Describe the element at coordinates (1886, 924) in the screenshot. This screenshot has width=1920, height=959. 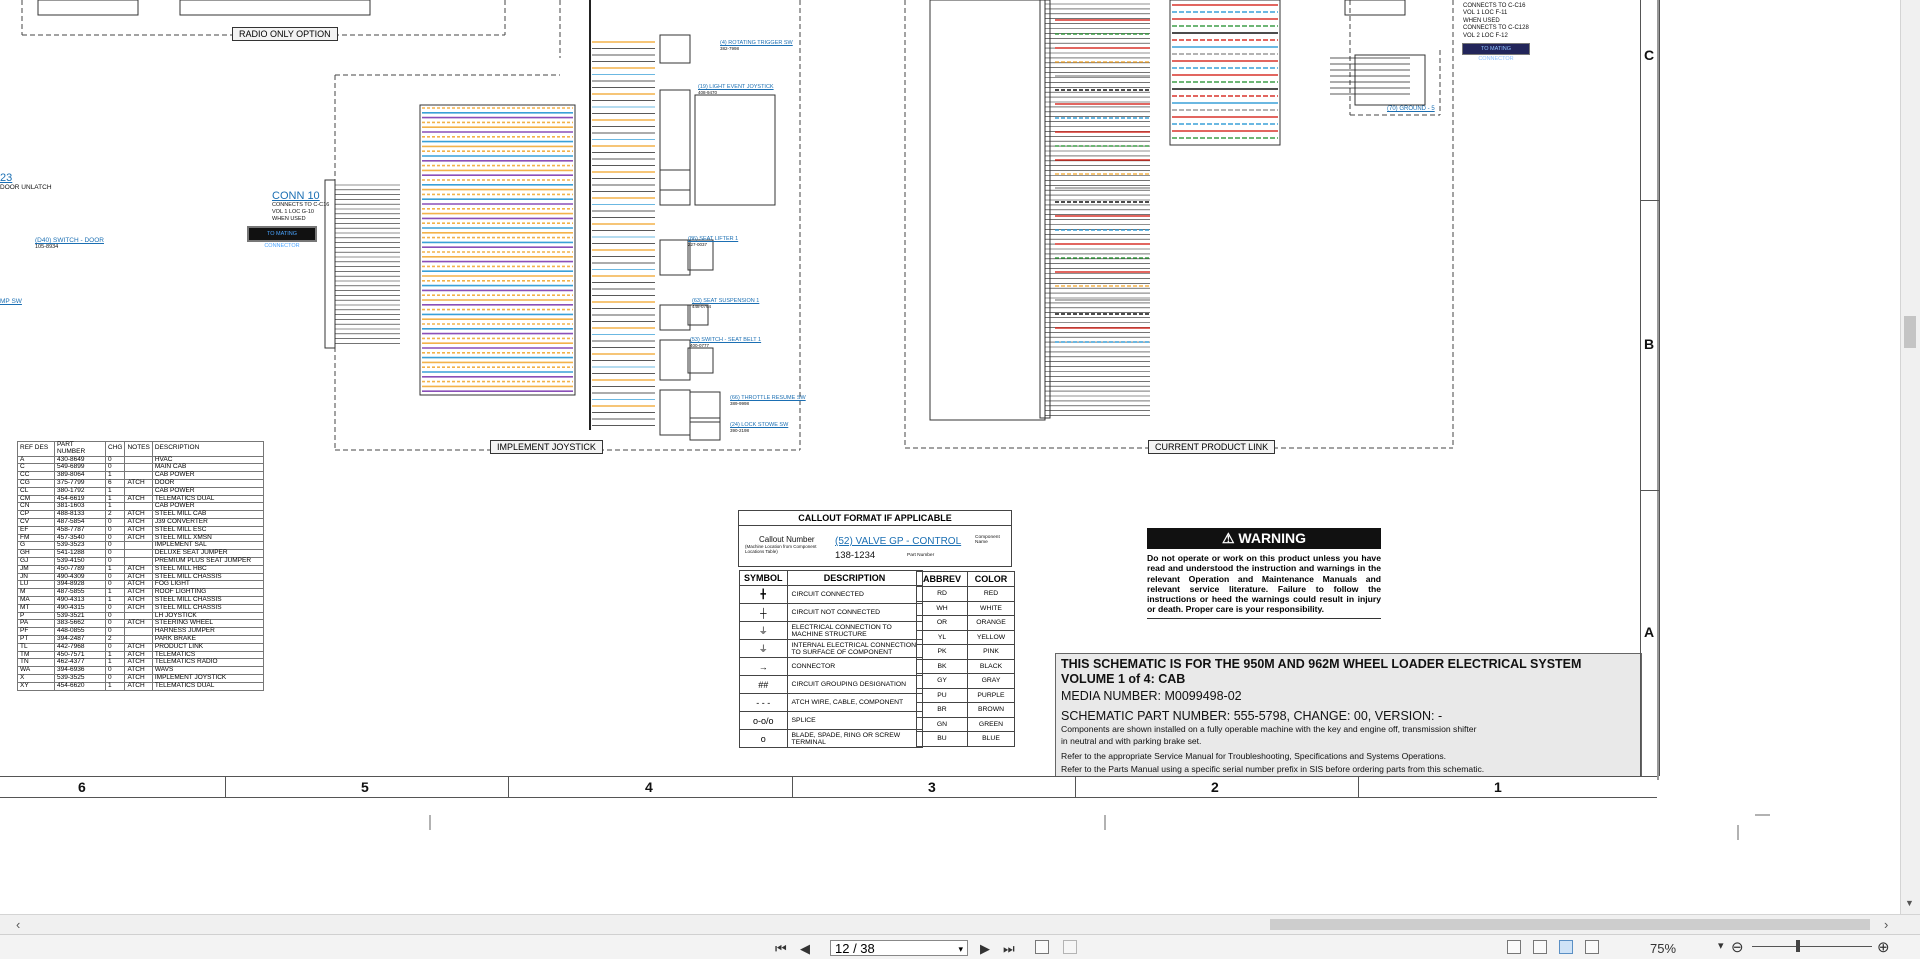
I see `scroll-right-icon: ›` at that location.